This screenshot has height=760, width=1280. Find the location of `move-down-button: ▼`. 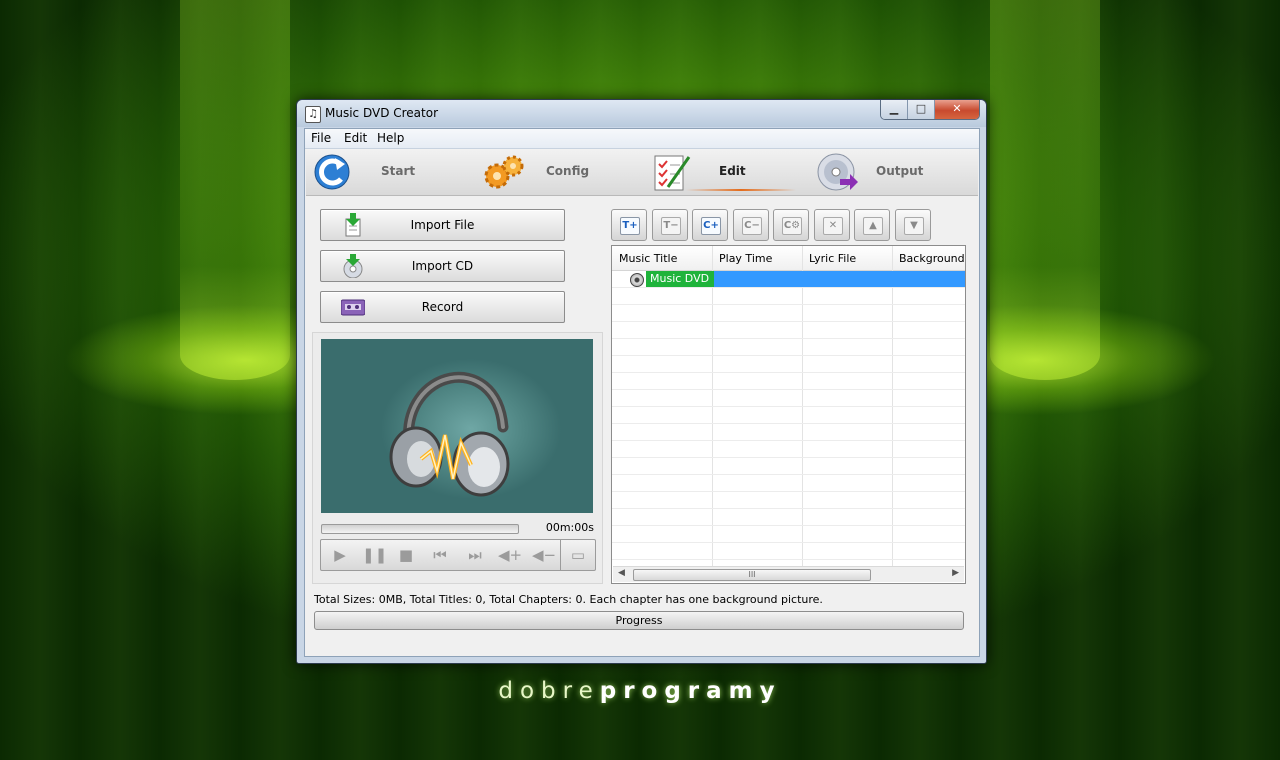

move-down-button: ▼ is located at coordinates (913, 225).